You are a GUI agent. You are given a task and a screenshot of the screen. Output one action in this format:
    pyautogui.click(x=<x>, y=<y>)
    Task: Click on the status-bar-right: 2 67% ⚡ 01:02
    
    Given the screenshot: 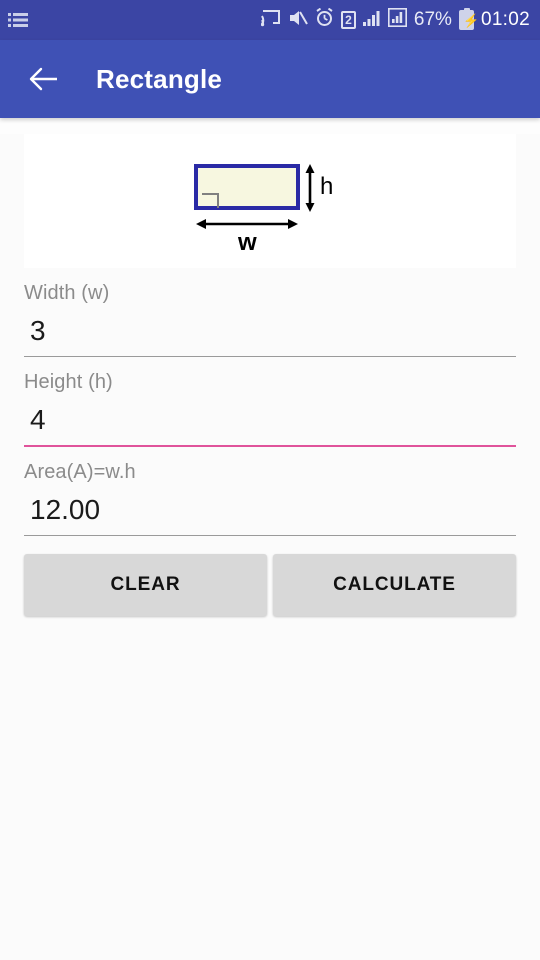 What is the action you would take?
    pyautogui.click(x=395, y=19)
    